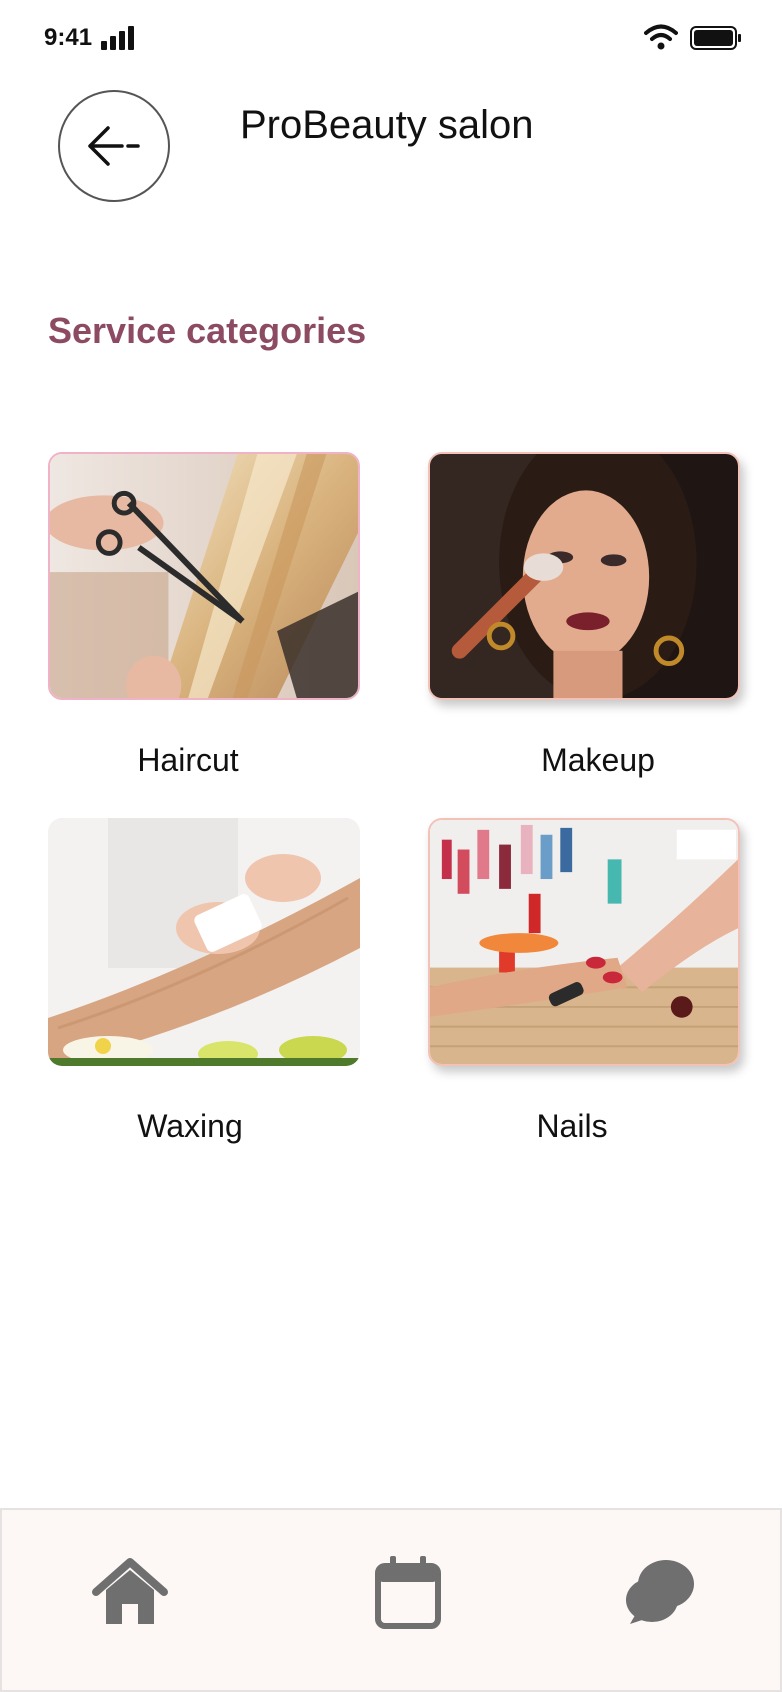  I want to click on calendar-icon, so click(408, 1592).